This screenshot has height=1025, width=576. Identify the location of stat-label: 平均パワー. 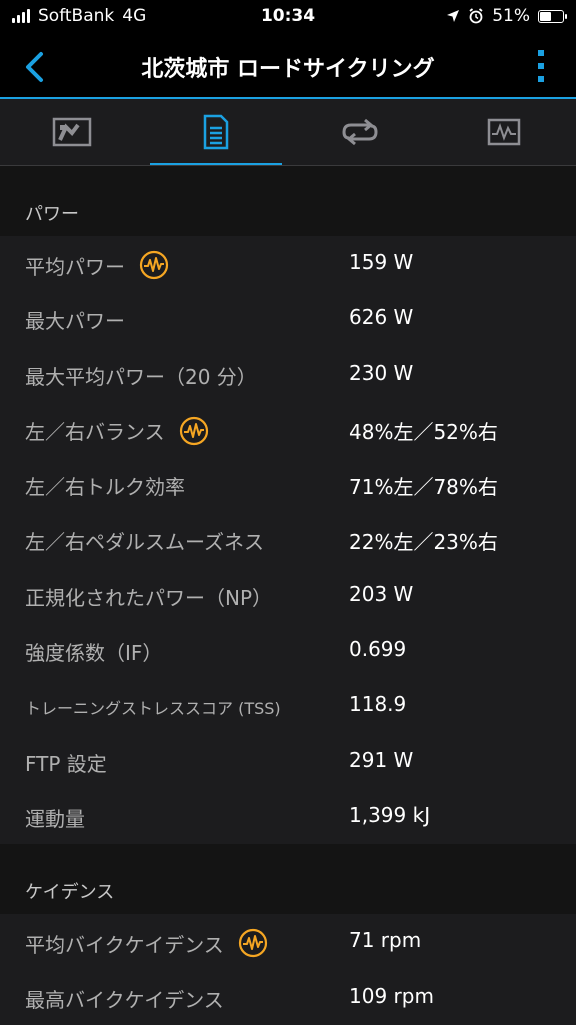
(97, 265).